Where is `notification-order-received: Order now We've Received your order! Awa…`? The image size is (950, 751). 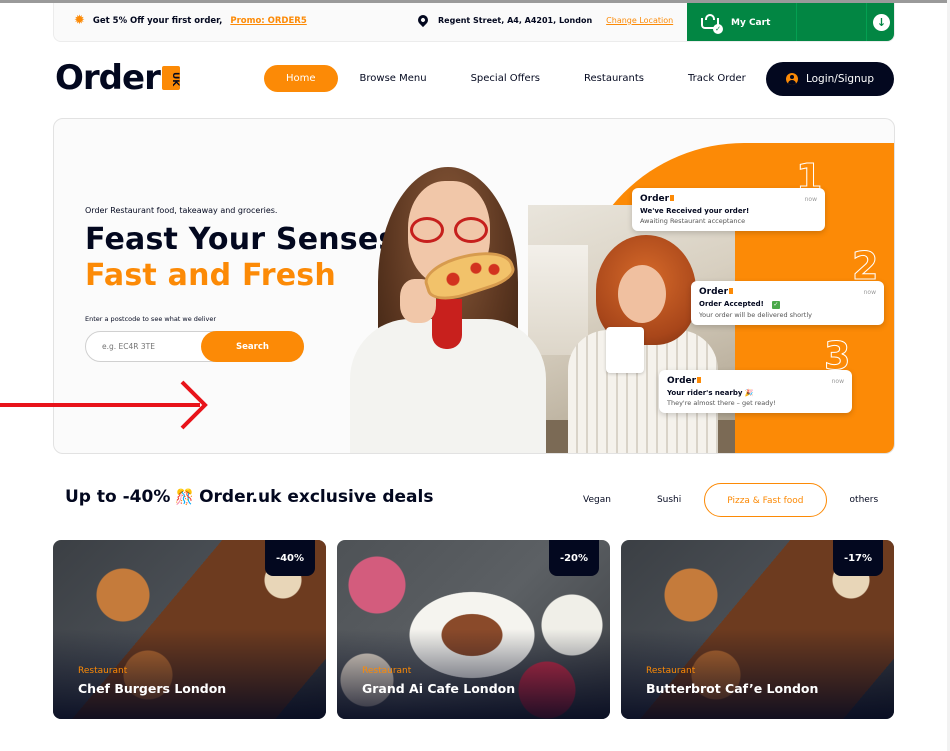
notification-order-received: Order now We've Received your order! Awa… is located at coordinates (728, 209).